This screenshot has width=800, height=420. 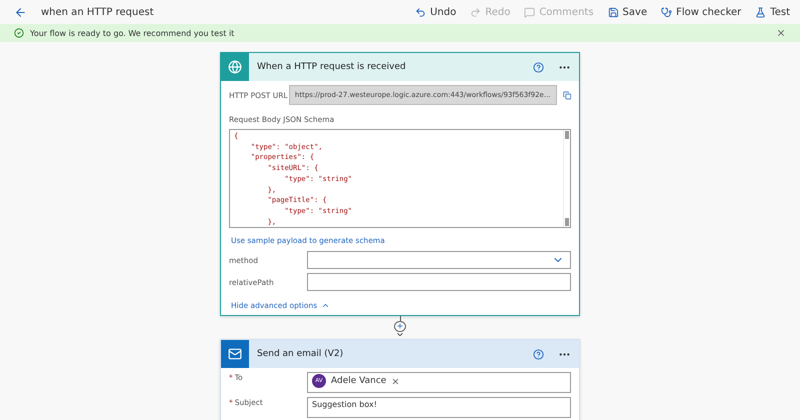 What do you see at coordinates (628, 12) in the screenshot?
I see `toolbar-button: Save` at bounding box center [628, 12].